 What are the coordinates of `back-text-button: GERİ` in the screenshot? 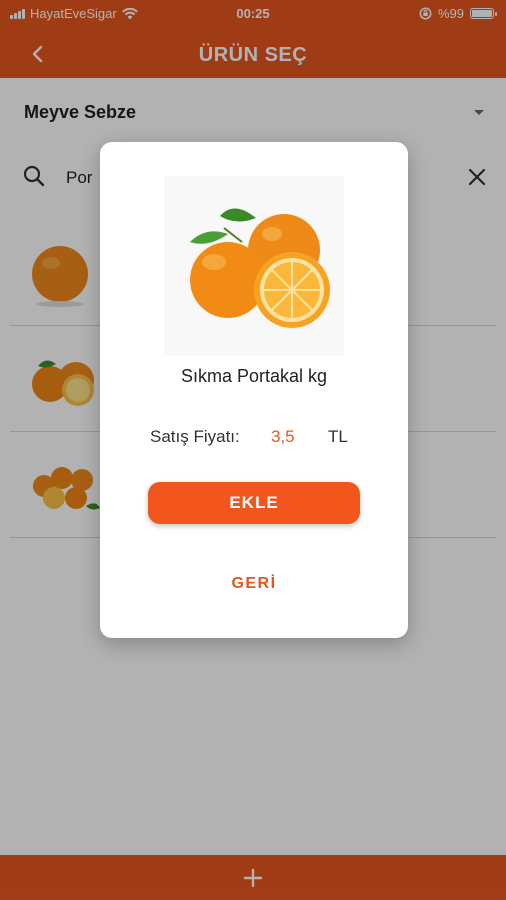 It's located at (254, 584).